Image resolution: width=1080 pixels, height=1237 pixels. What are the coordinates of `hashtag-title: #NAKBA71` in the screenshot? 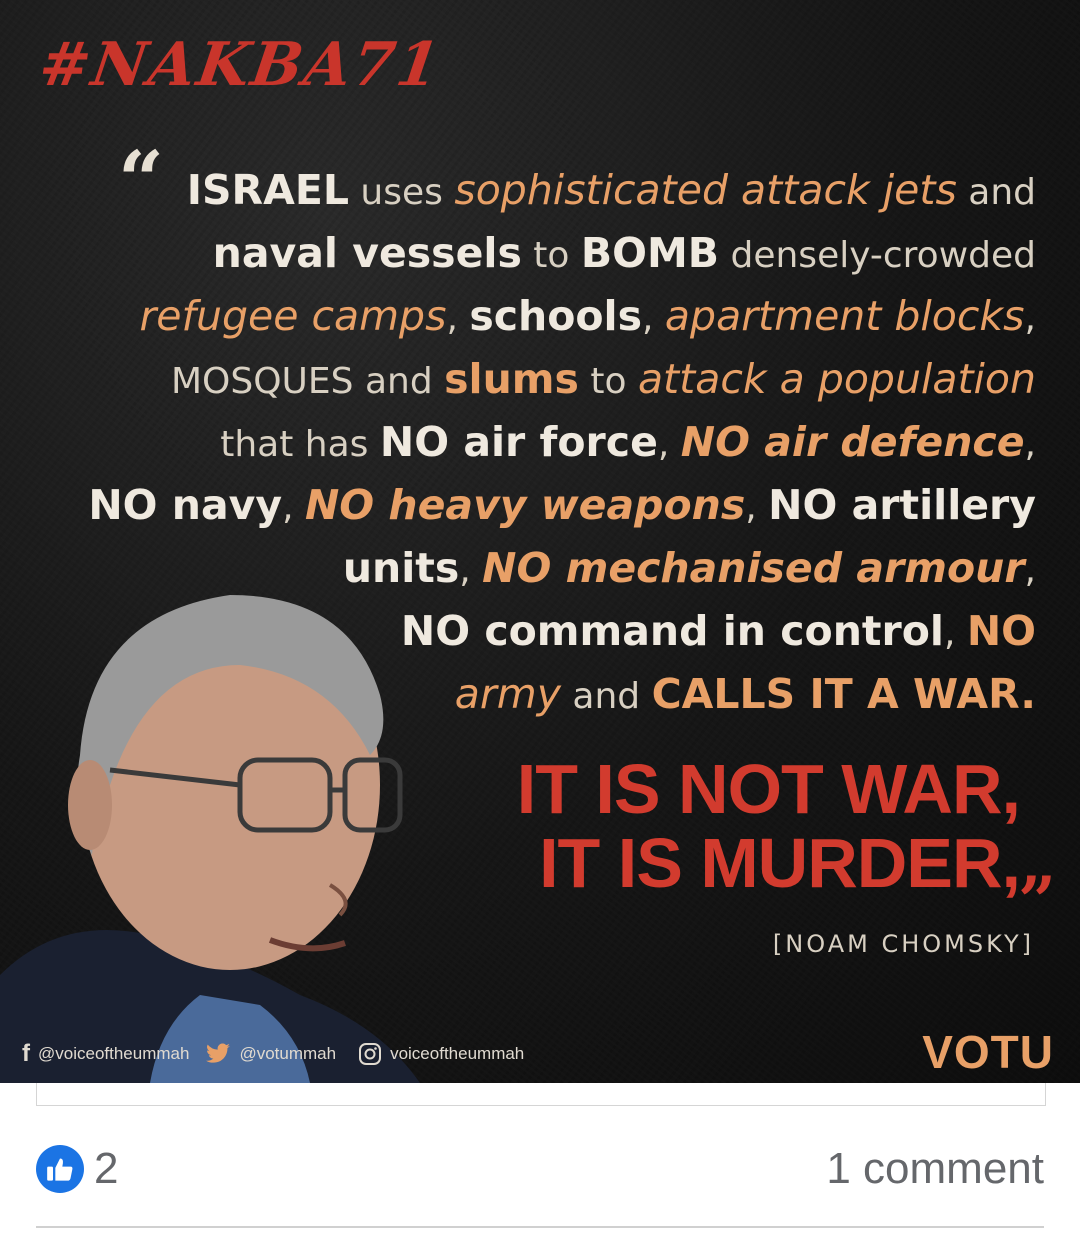 It's located at (240, 65).